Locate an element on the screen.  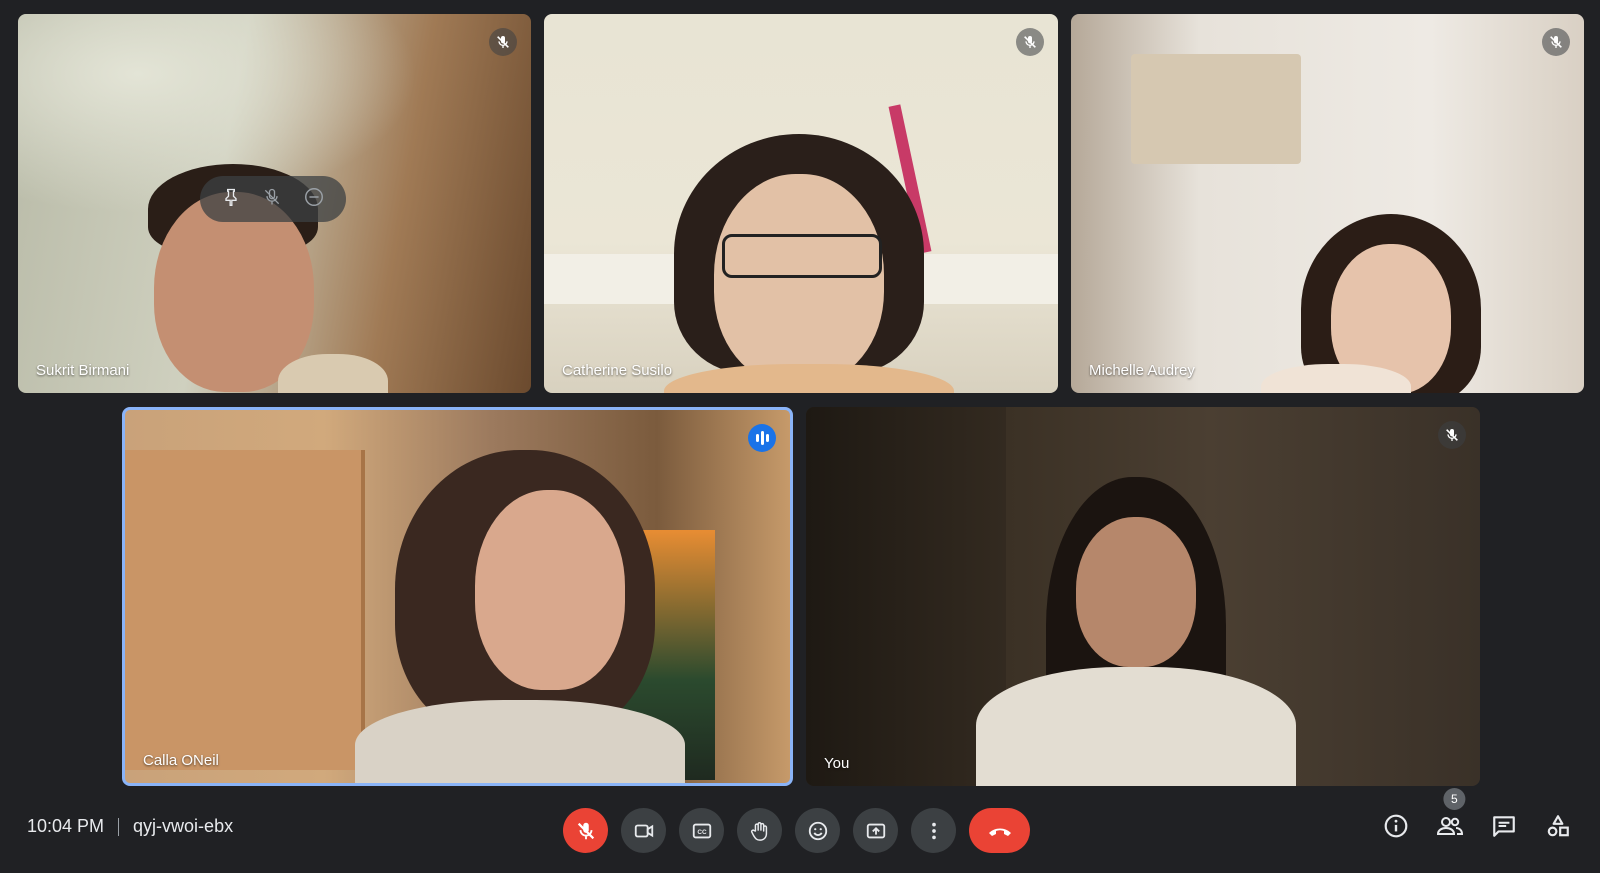
wall-art is located at coordinates (1216, 109).